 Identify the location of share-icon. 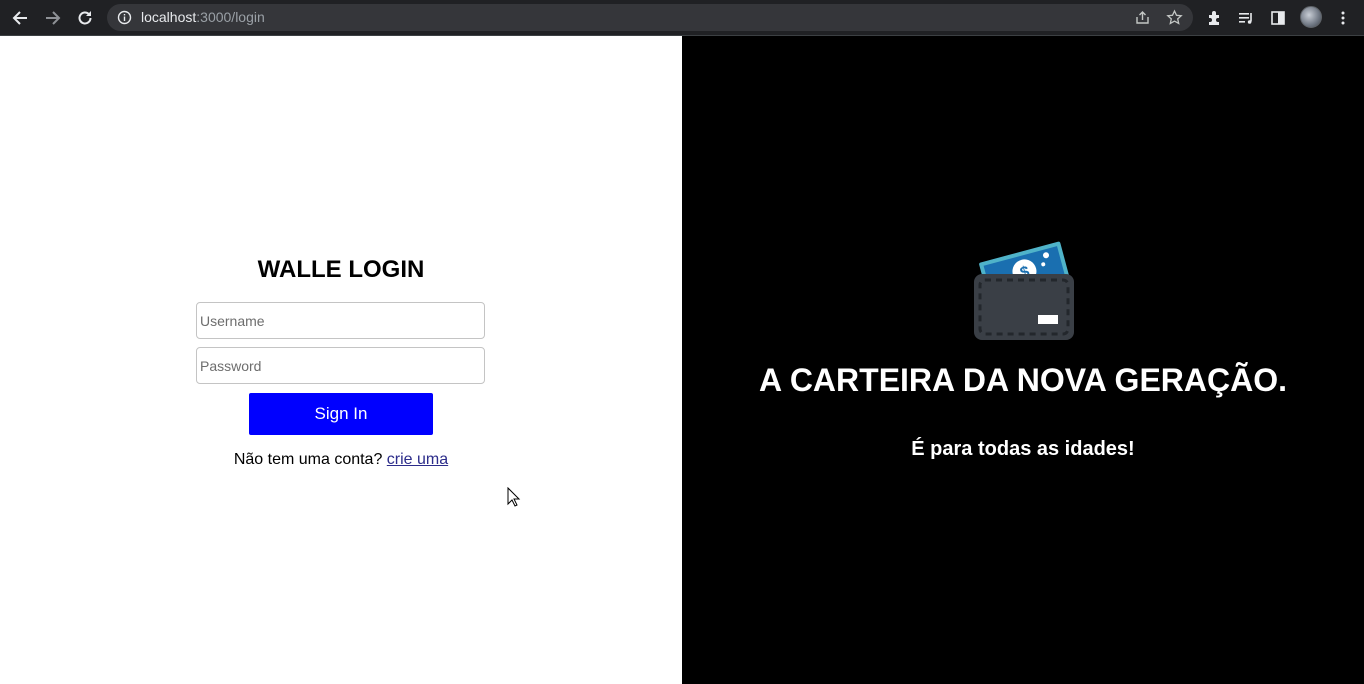
(1142, 17).